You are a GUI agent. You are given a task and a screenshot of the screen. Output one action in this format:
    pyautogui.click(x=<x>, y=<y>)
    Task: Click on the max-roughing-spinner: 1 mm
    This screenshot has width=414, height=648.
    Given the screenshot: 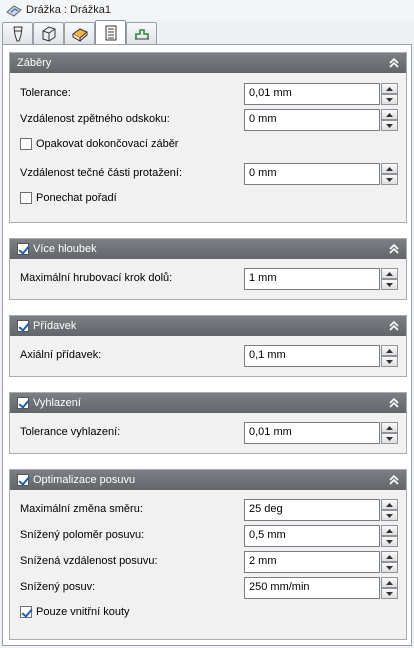 What is the action you would take?
    pyautogui.click(x=321, y=279)
    